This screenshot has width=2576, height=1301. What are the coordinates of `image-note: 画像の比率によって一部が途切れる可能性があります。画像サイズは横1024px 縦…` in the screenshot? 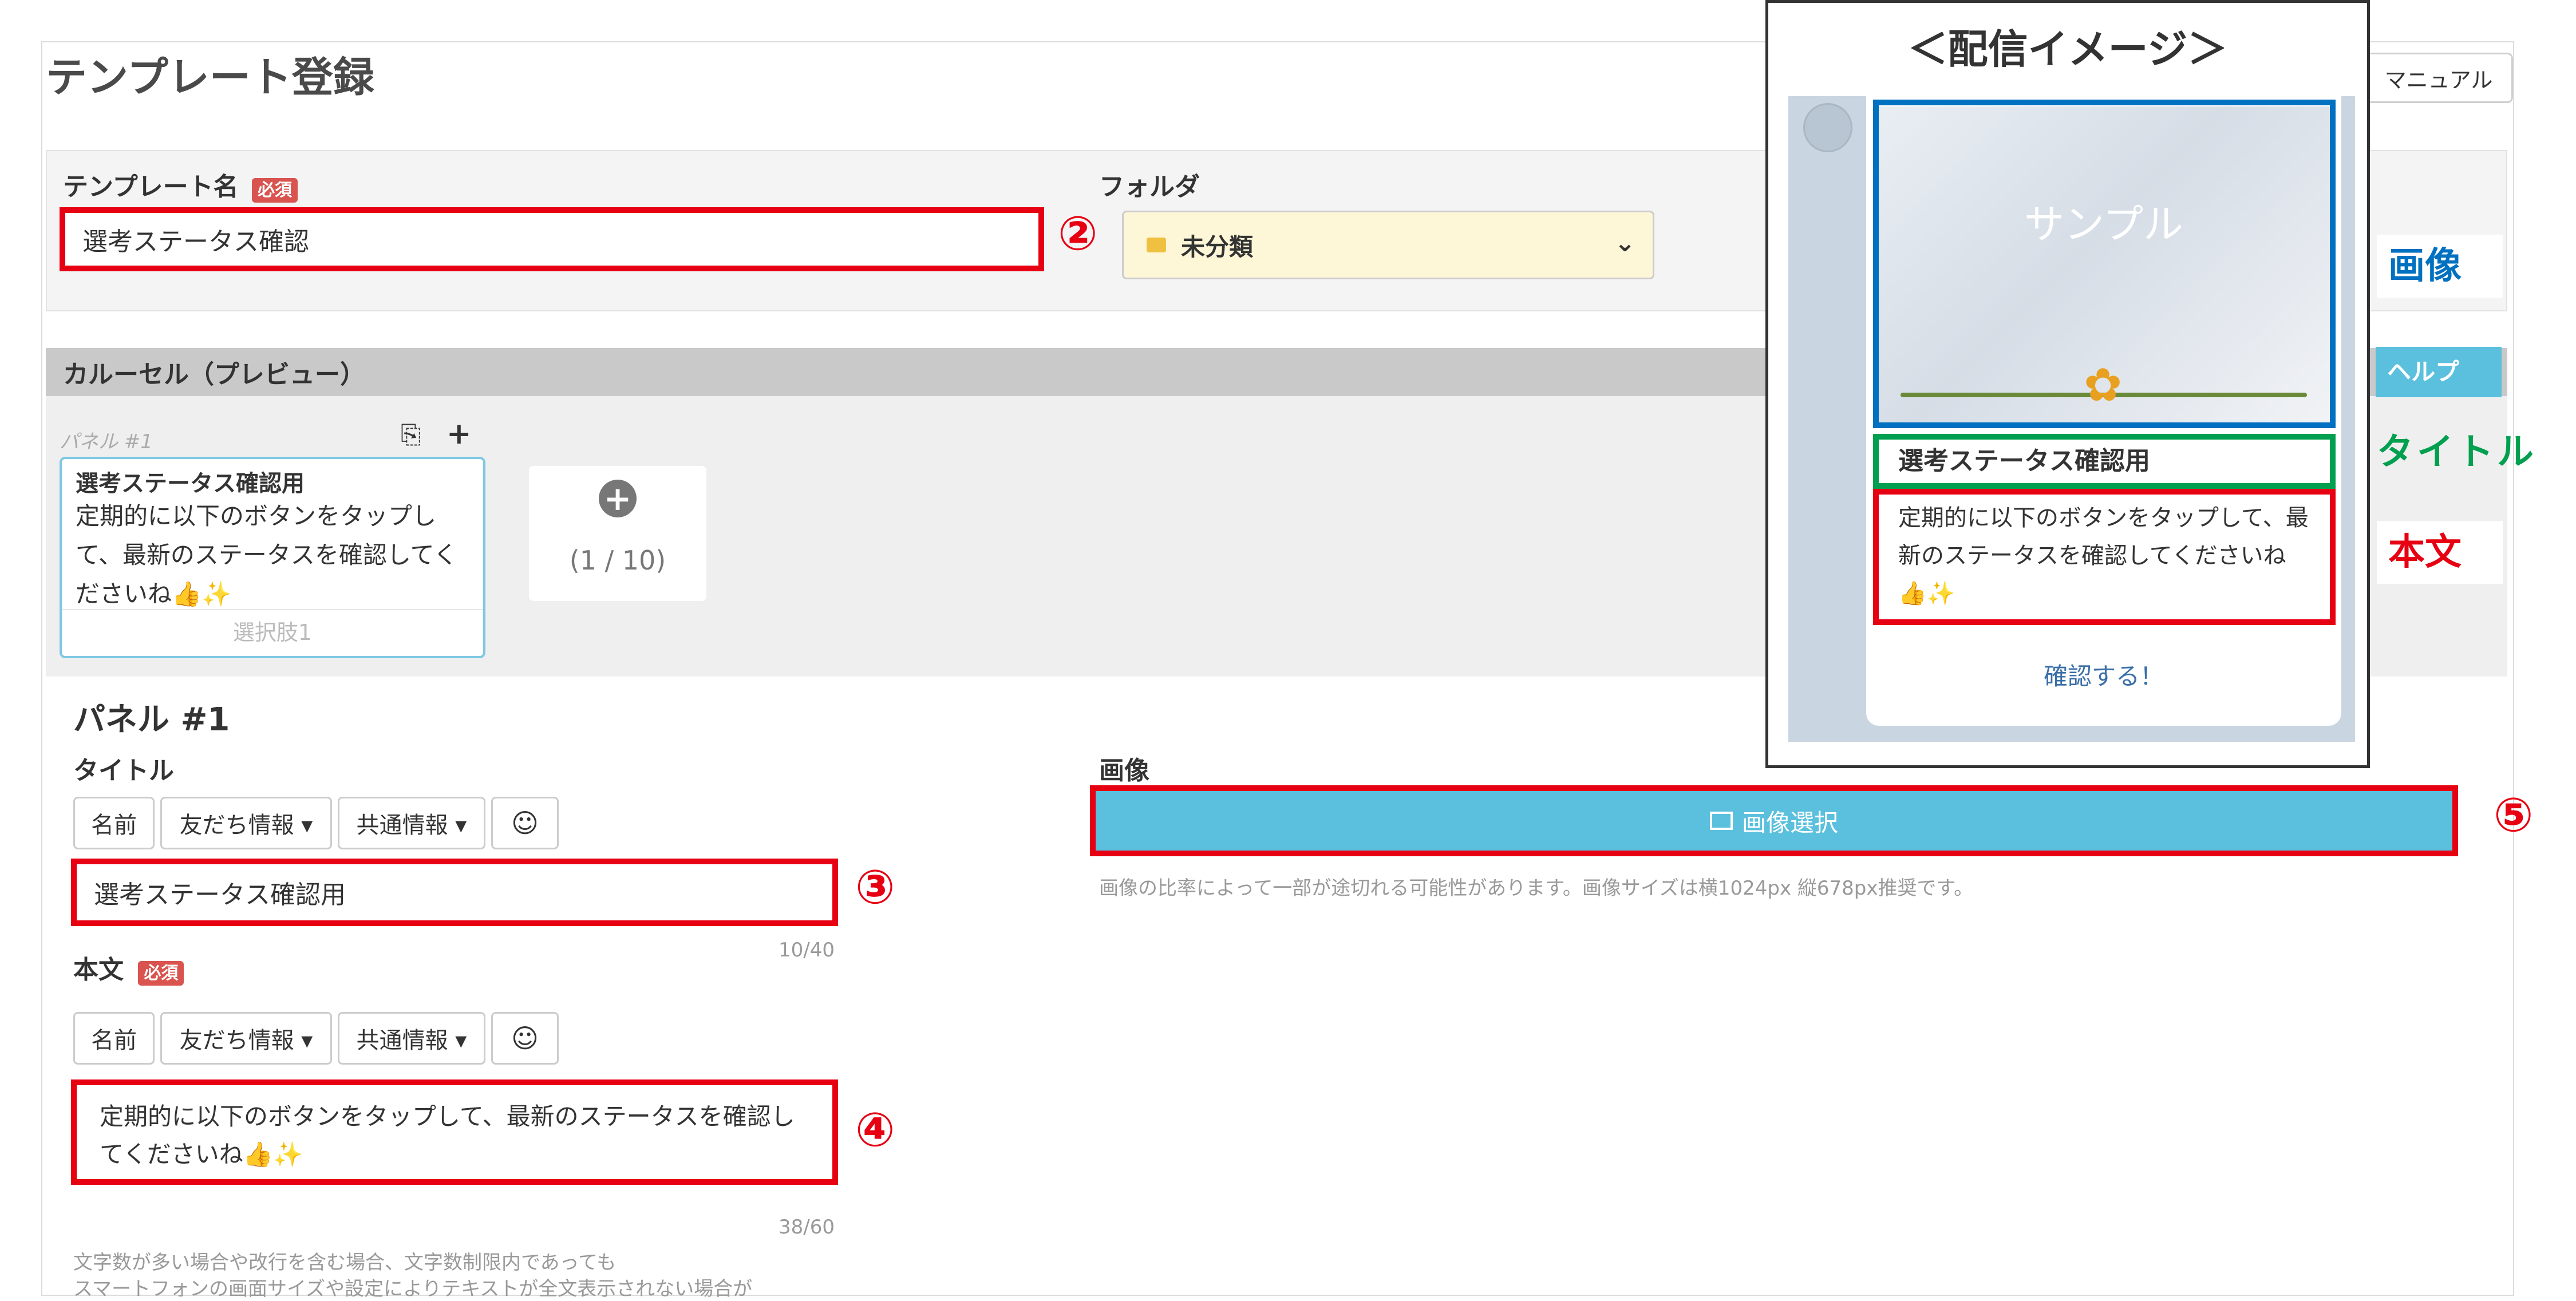 It's located at (1536, 888).